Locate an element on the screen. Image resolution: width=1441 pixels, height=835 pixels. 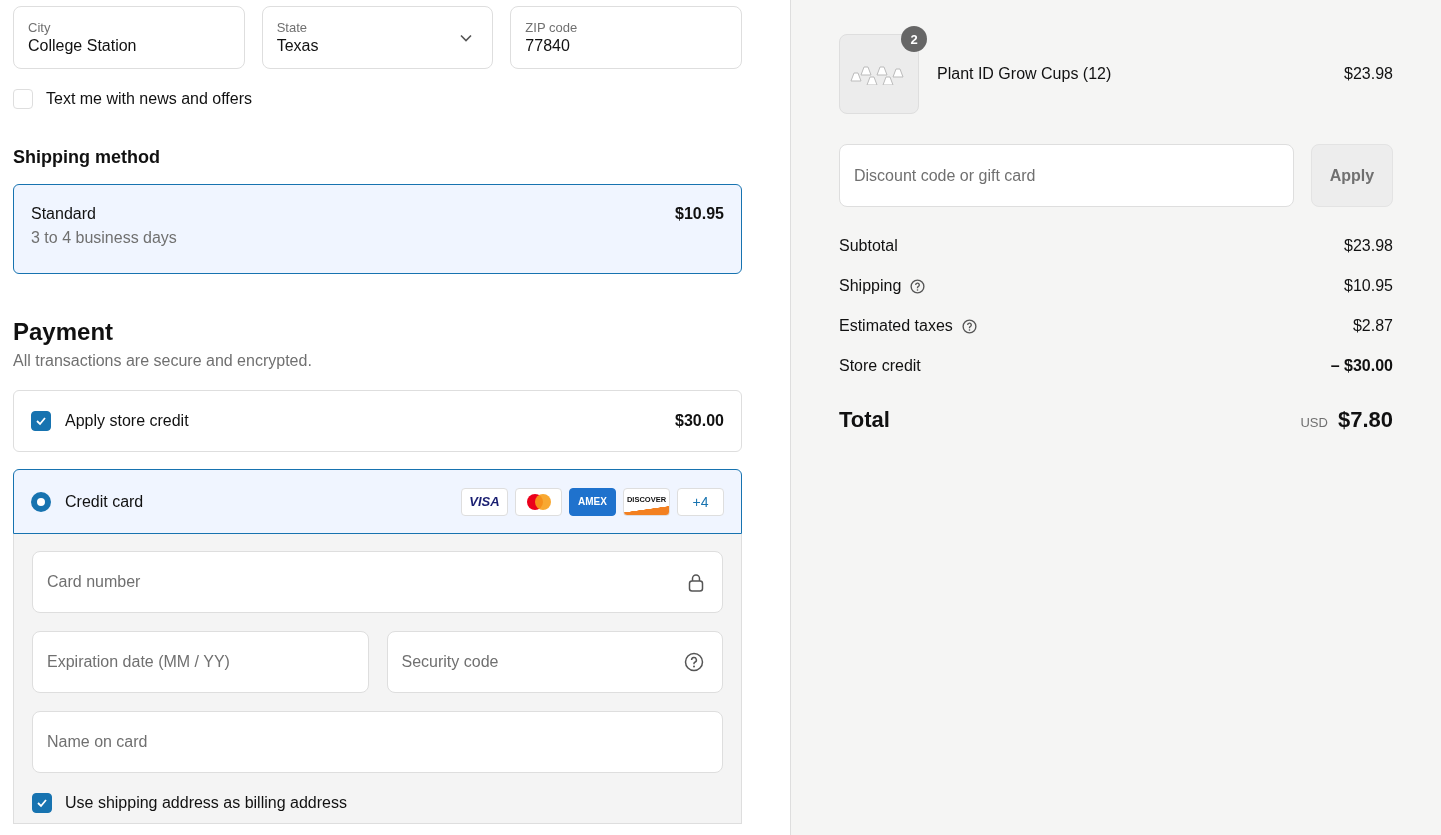
card-brand-logo: AMEX is located at coordinates (592, 501).